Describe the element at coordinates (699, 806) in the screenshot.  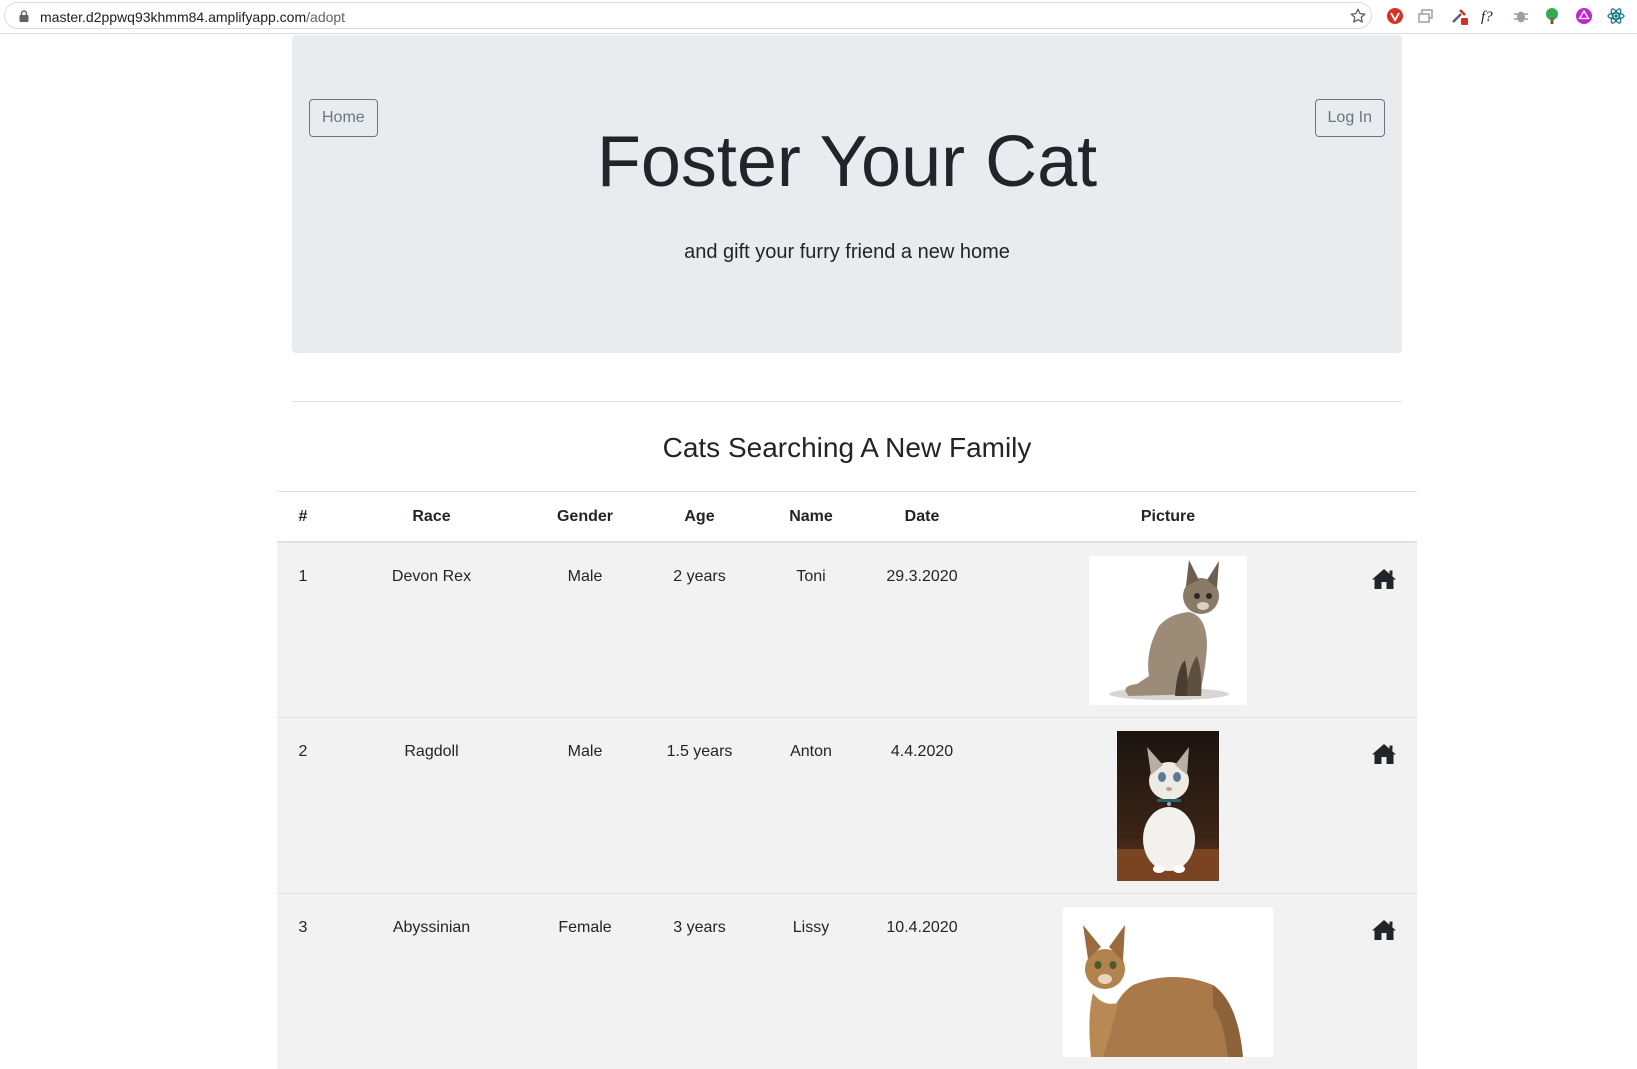
I see `cell-age: 1.5 years` at that location.